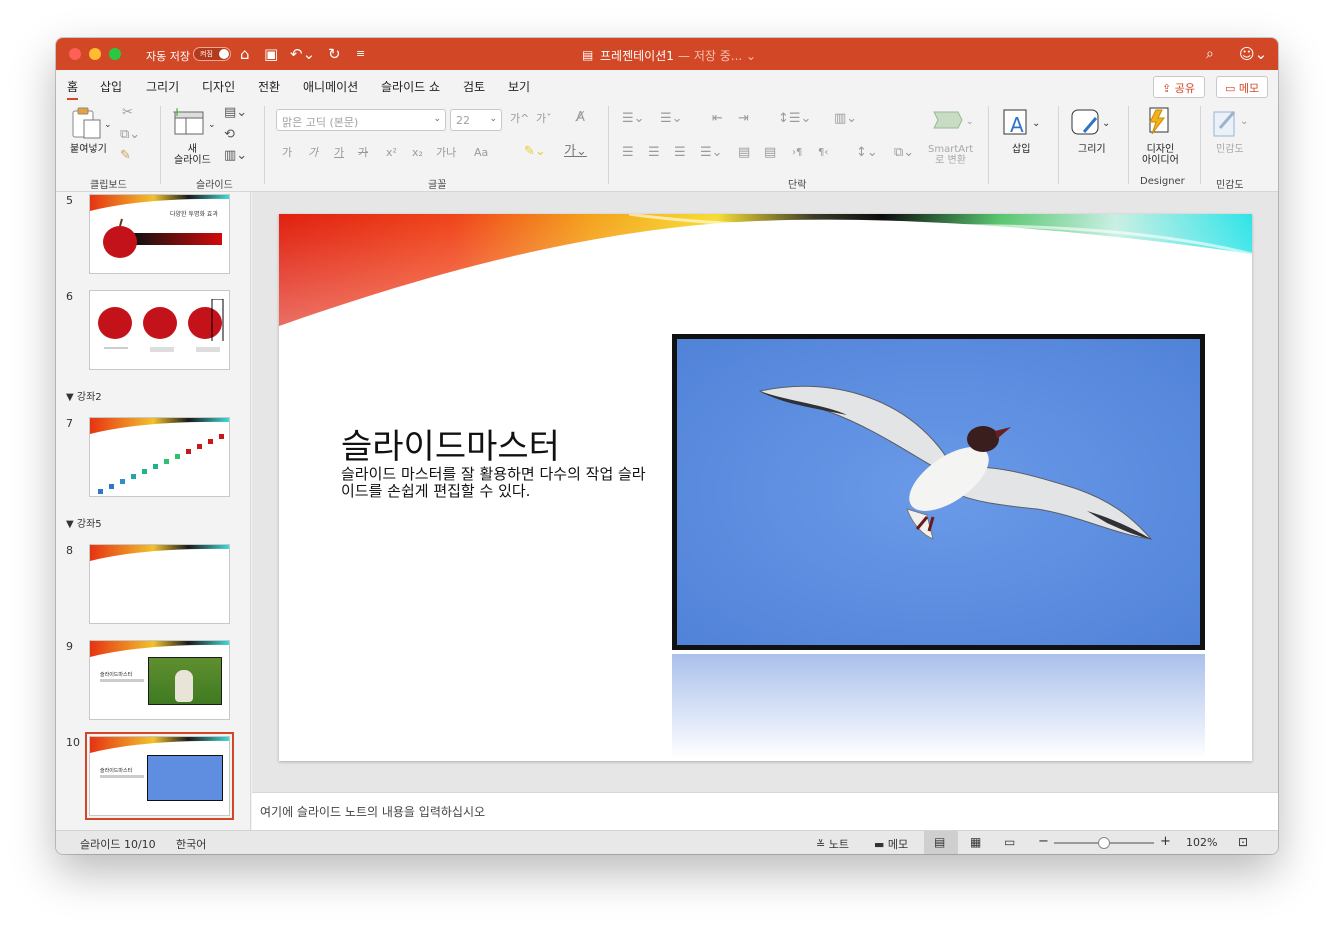 The width and height of the screenshot is (1334, 928). What do you see at coordinates (711, 153) in the screenshot?
I see `justify-icon: ☰⌄` at bounding box center [711, 153].